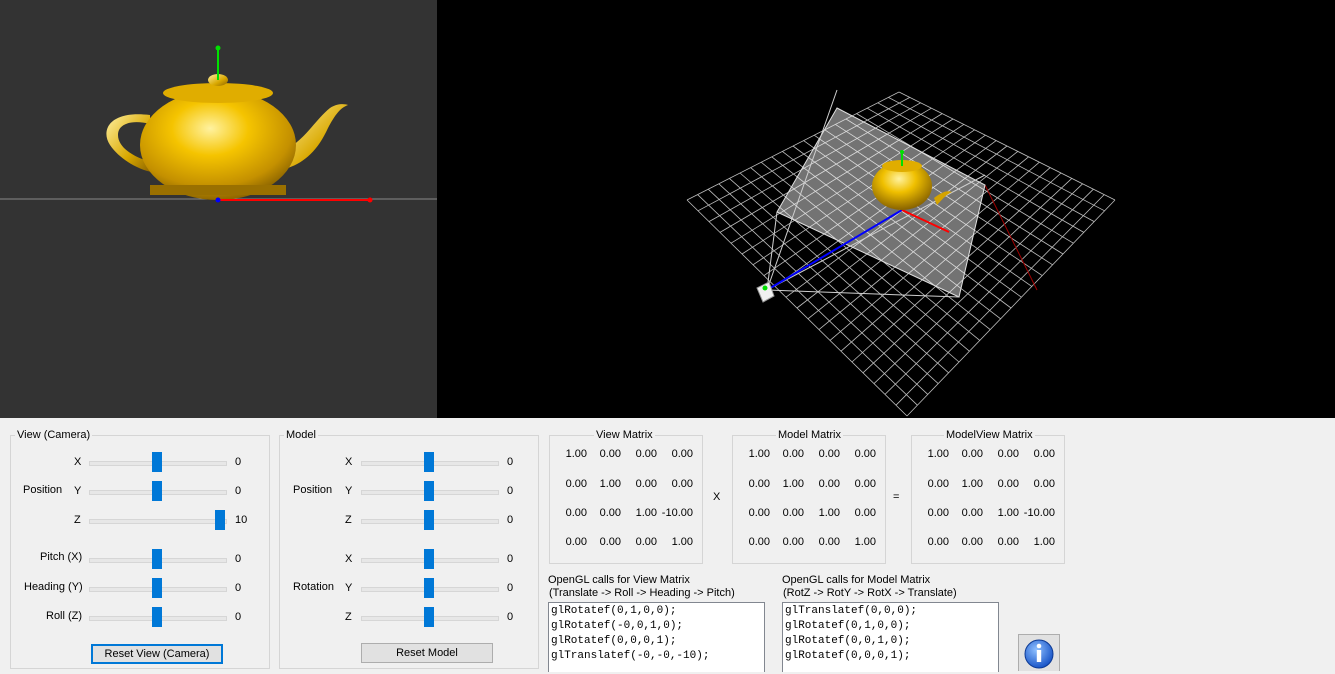 This screenshot has height=674, width=1335. What do you see at coordinates (765, 292) in the screenshot?
I see `camera-icon` at bounding box center [765, 292].